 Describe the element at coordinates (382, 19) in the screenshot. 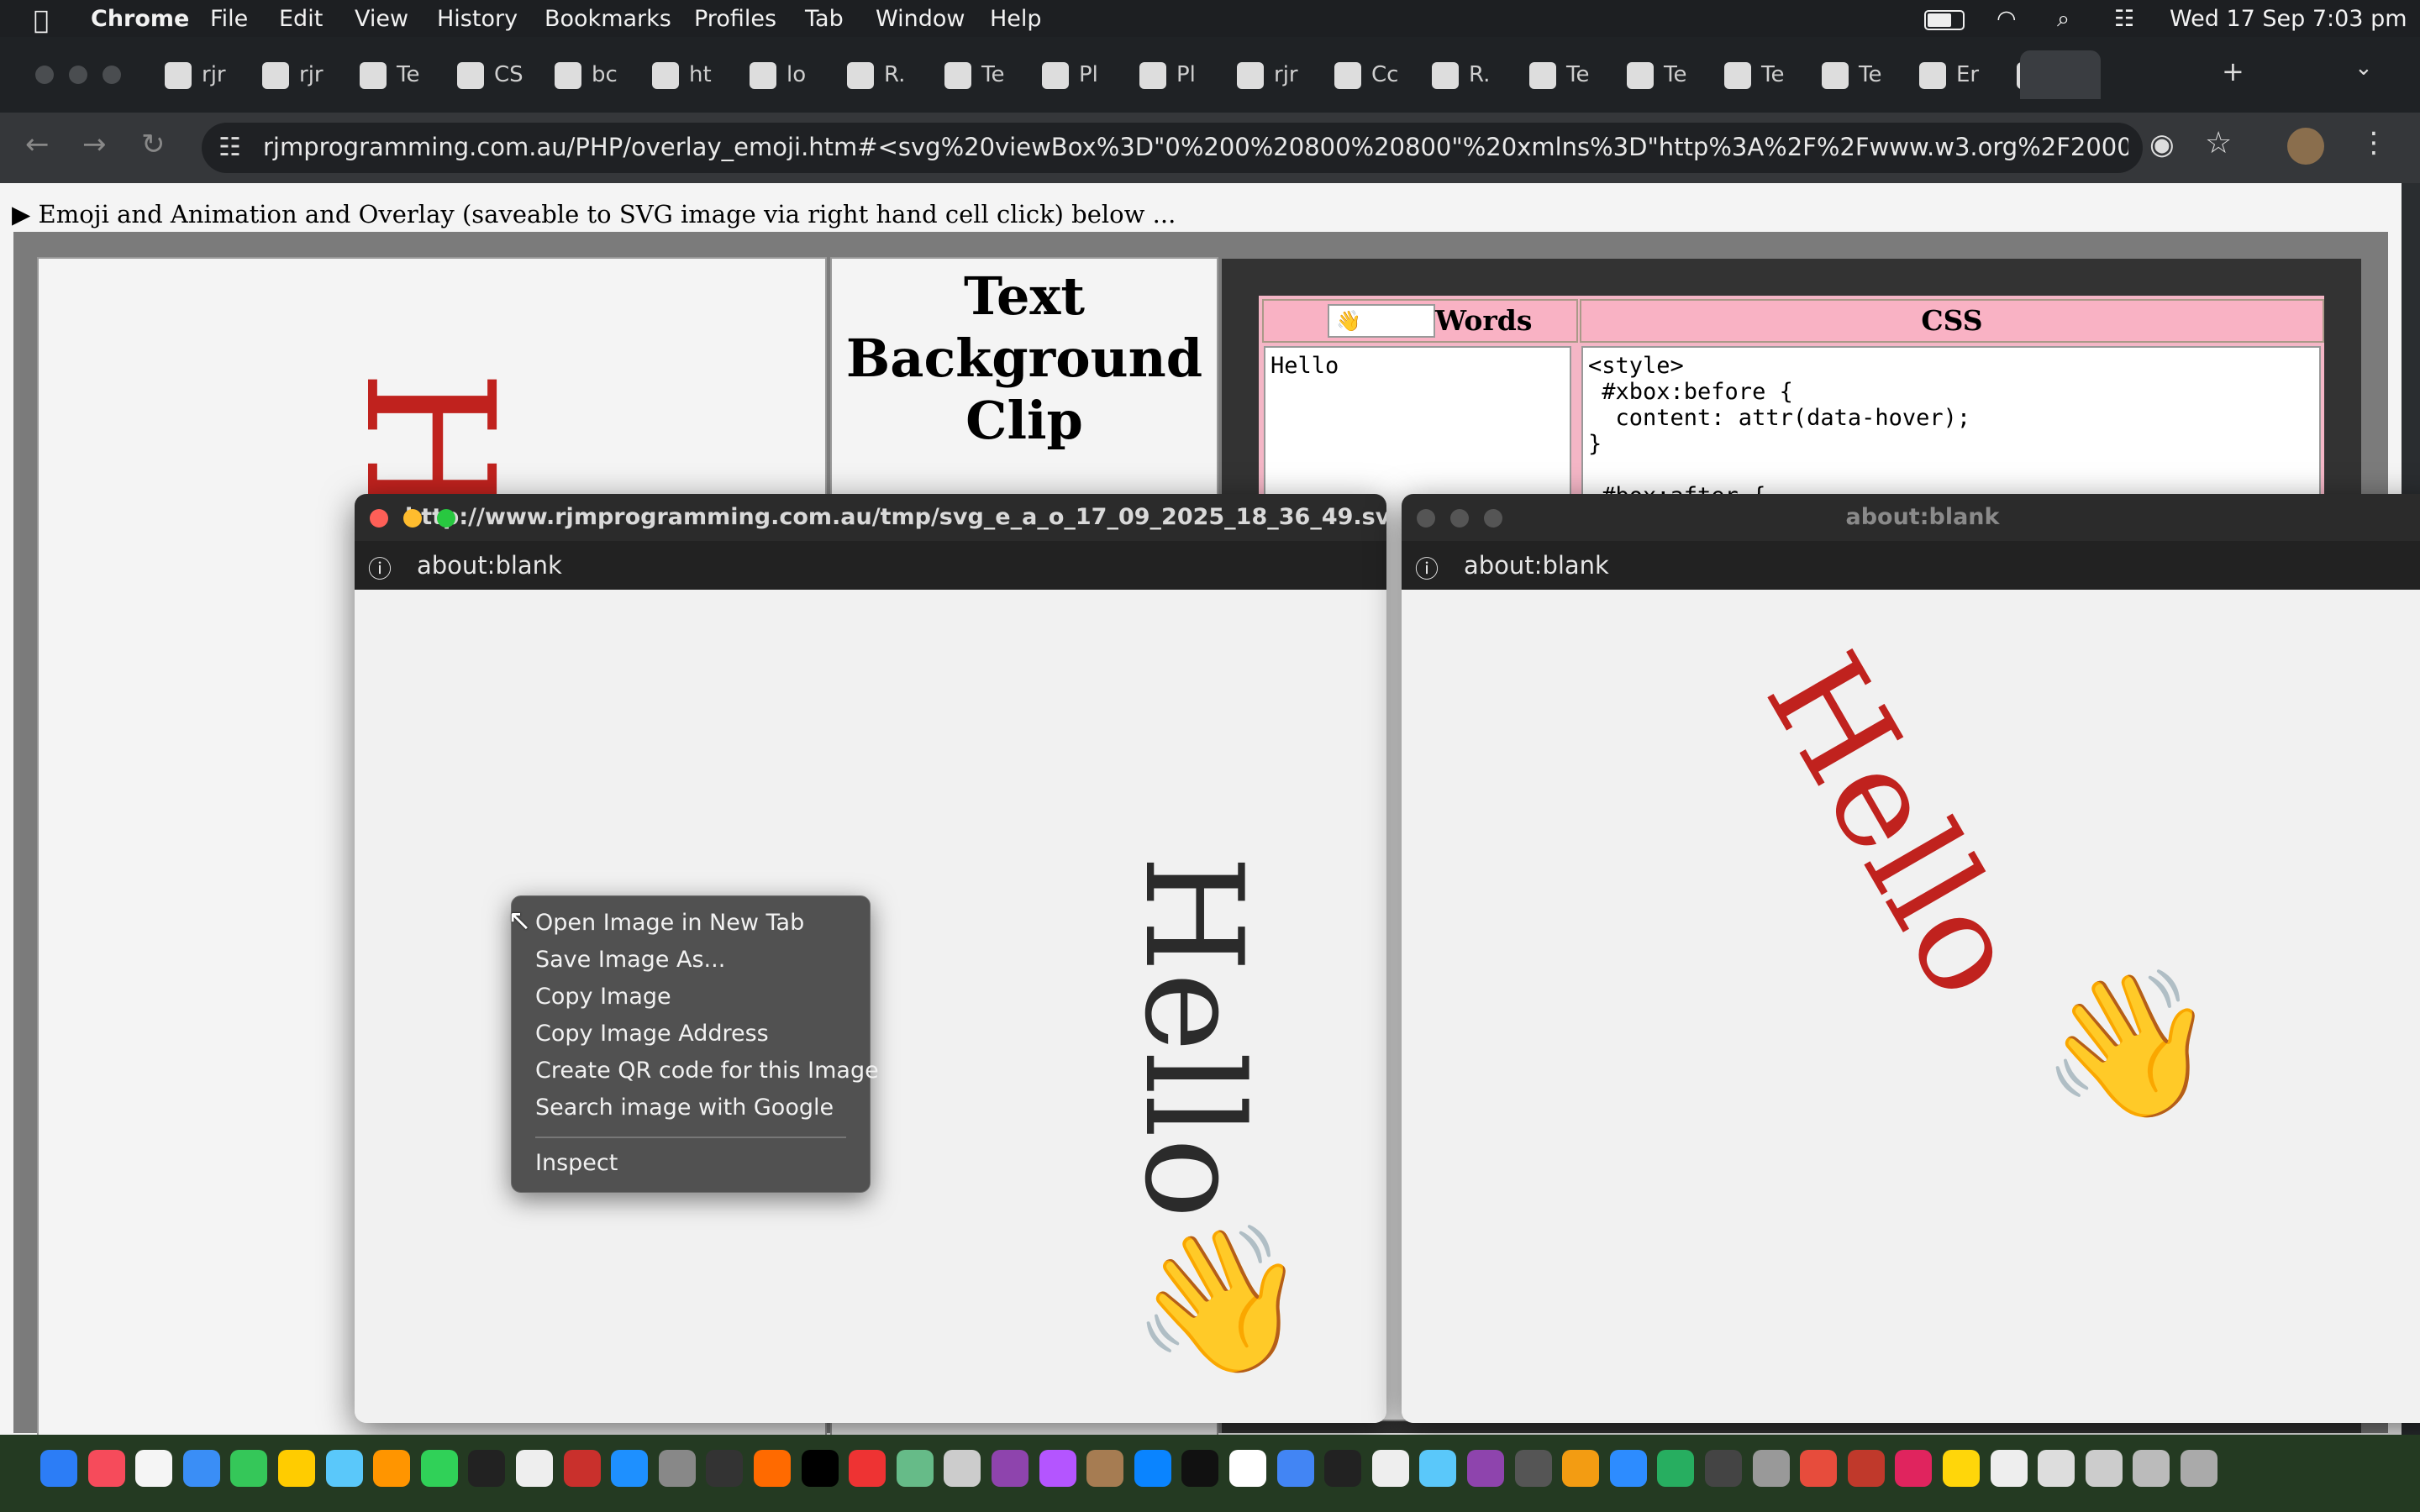

I see `menu-view: View` at that location.